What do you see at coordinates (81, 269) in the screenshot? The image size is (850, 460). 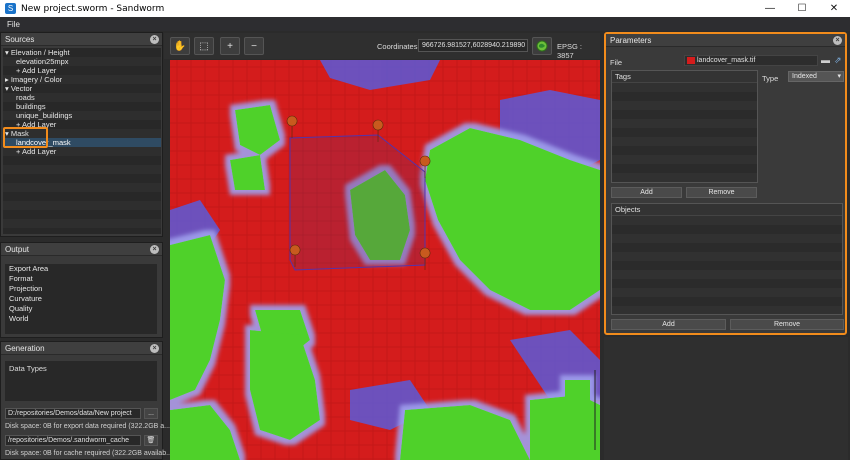 I see `output-item: Export Area` at bounding box center [81, 269].